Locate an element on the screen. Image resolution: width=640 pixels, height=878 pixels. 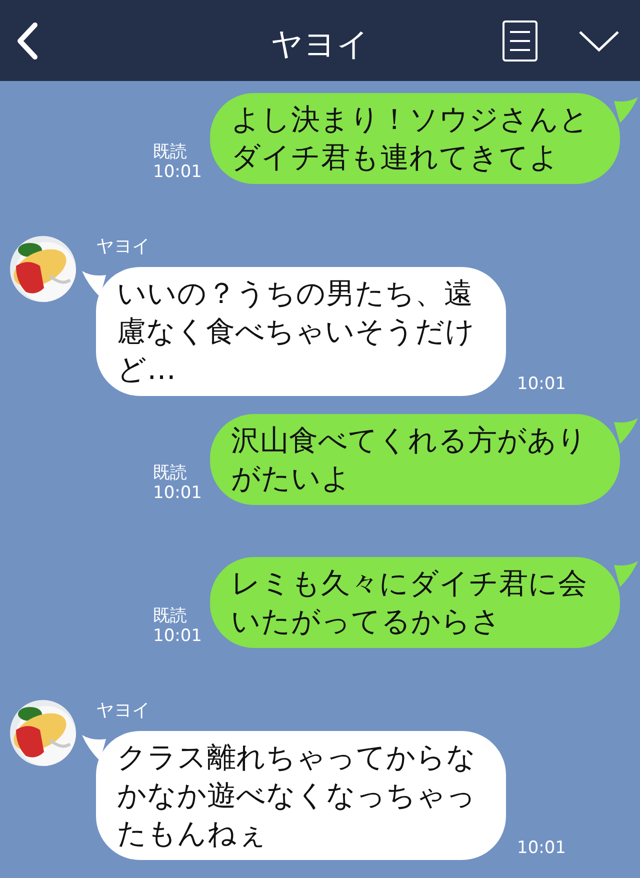
chevron-down-icon is located at coordinates (599, 41).